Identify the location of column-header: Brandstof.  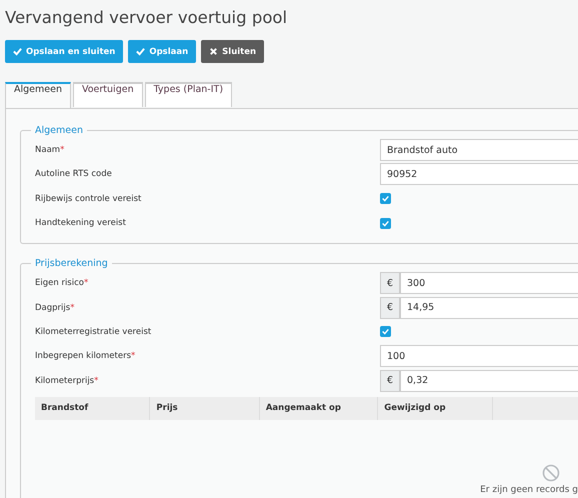
(92, 408).